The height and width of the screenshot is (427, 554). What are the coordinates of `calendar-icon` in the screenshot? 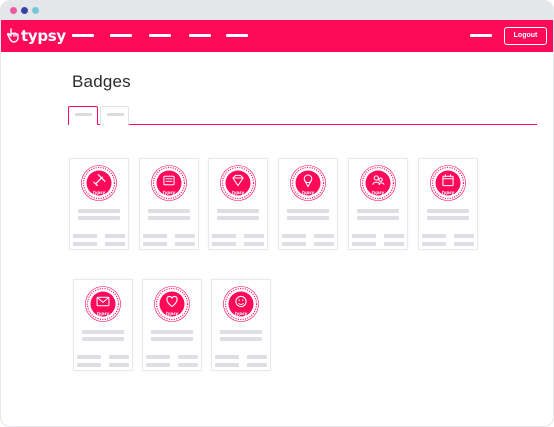 It's located at (448, 183).